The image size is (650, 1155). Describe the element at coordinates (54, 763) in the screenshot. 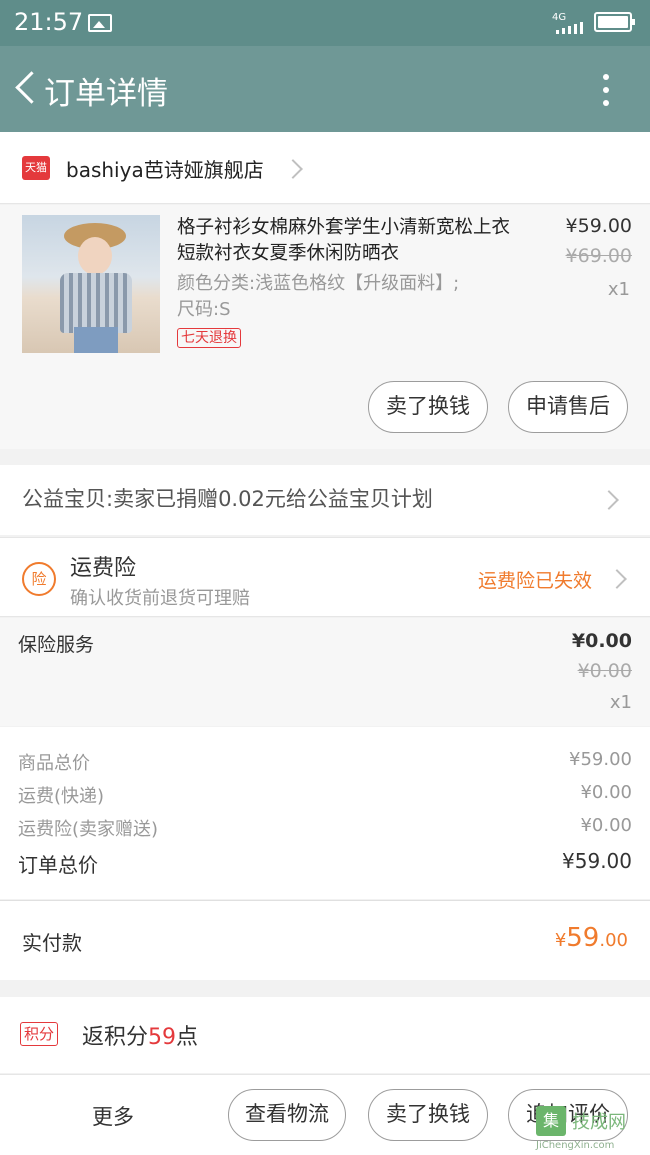

I see `summary-label: 商品总价` at that location.